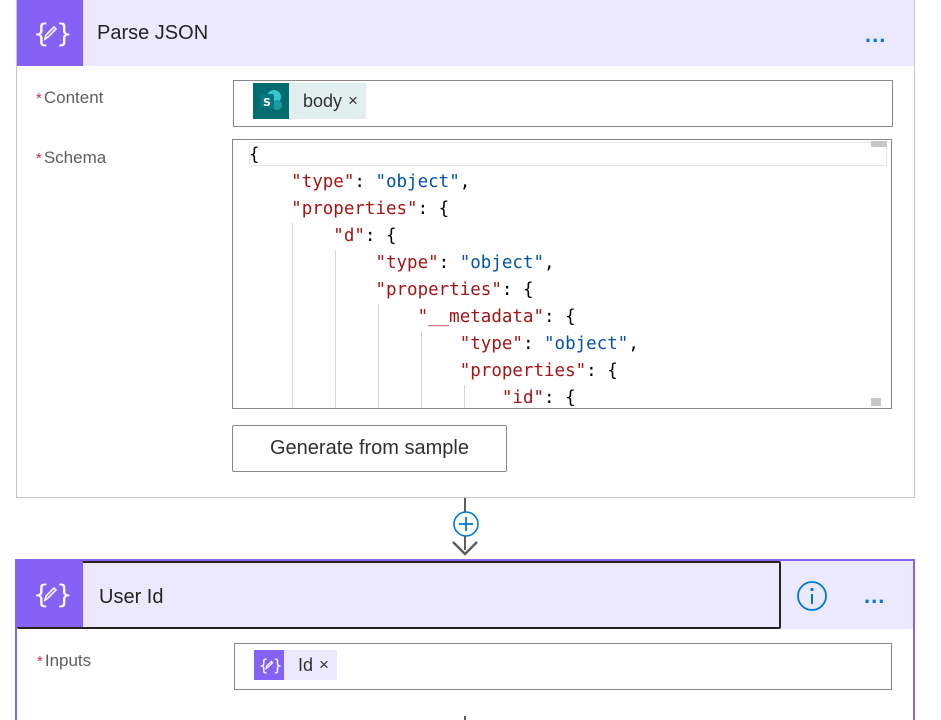 The image size is (941, 720). What do you see at coordinates (365, 236) in the screenshot?
I see `code-line: "d": {` at bounding box center [365, 236].